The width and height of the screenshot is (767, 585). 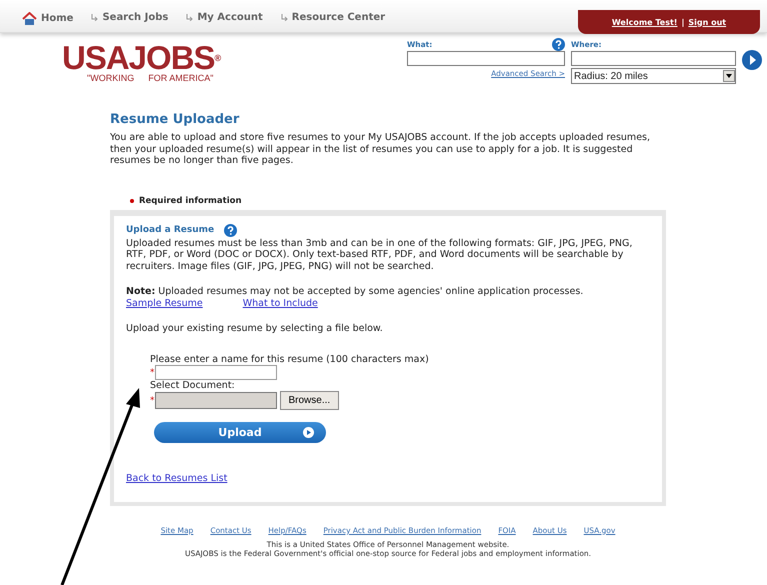 I want to click on help-link: What to Include, so click(x=280, y=303).